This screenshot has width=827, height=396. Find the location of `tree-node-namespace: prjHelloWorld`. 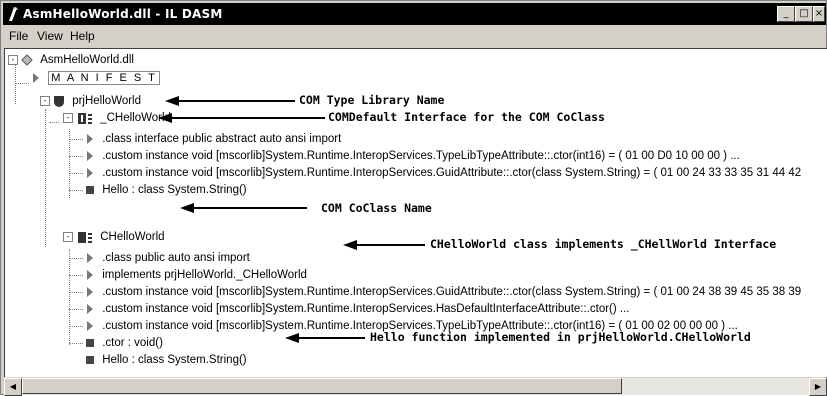

tree-node-namespace: prjHelloWorld is located at coordinates (97, 101).